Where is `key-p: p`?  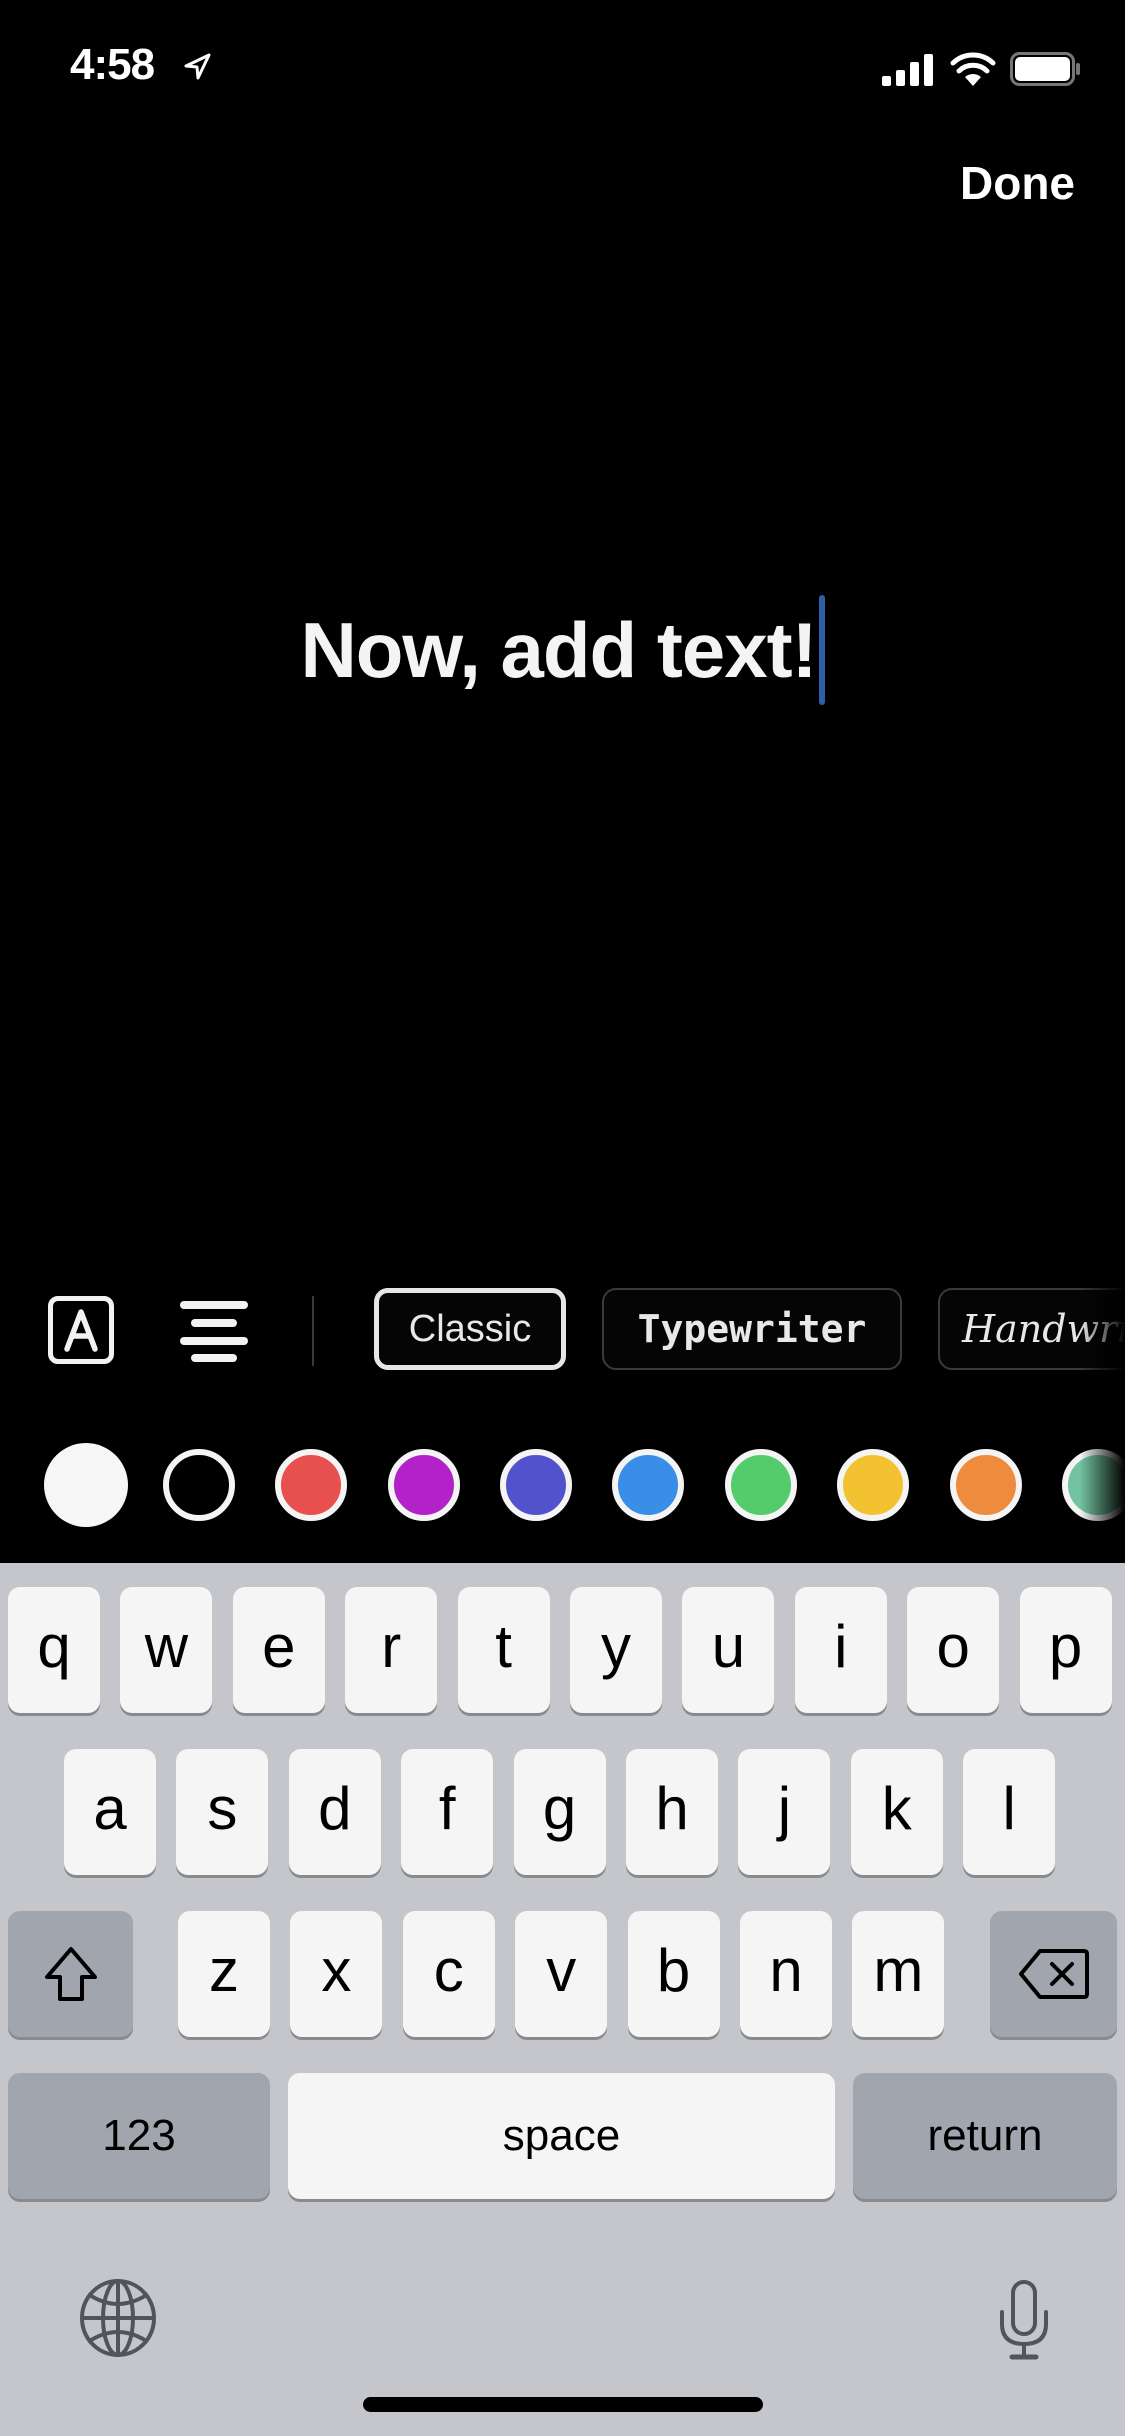
key-p: p is located at coordinates (1065, 1650).